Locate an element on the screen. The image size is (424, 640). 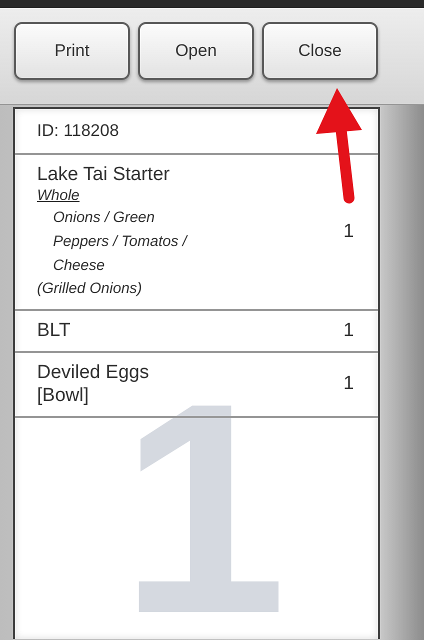
item-modifiers: Onions / Green Peppers / Tomatos / Cheese is located at coordinates (120, 242).